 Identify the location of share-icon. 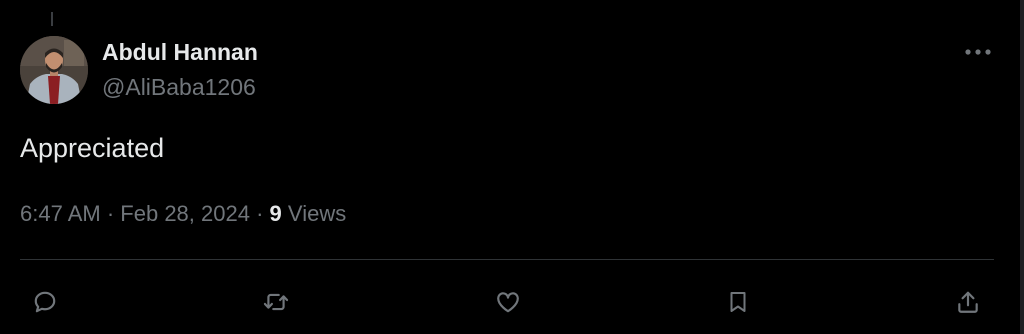
(968, 302).